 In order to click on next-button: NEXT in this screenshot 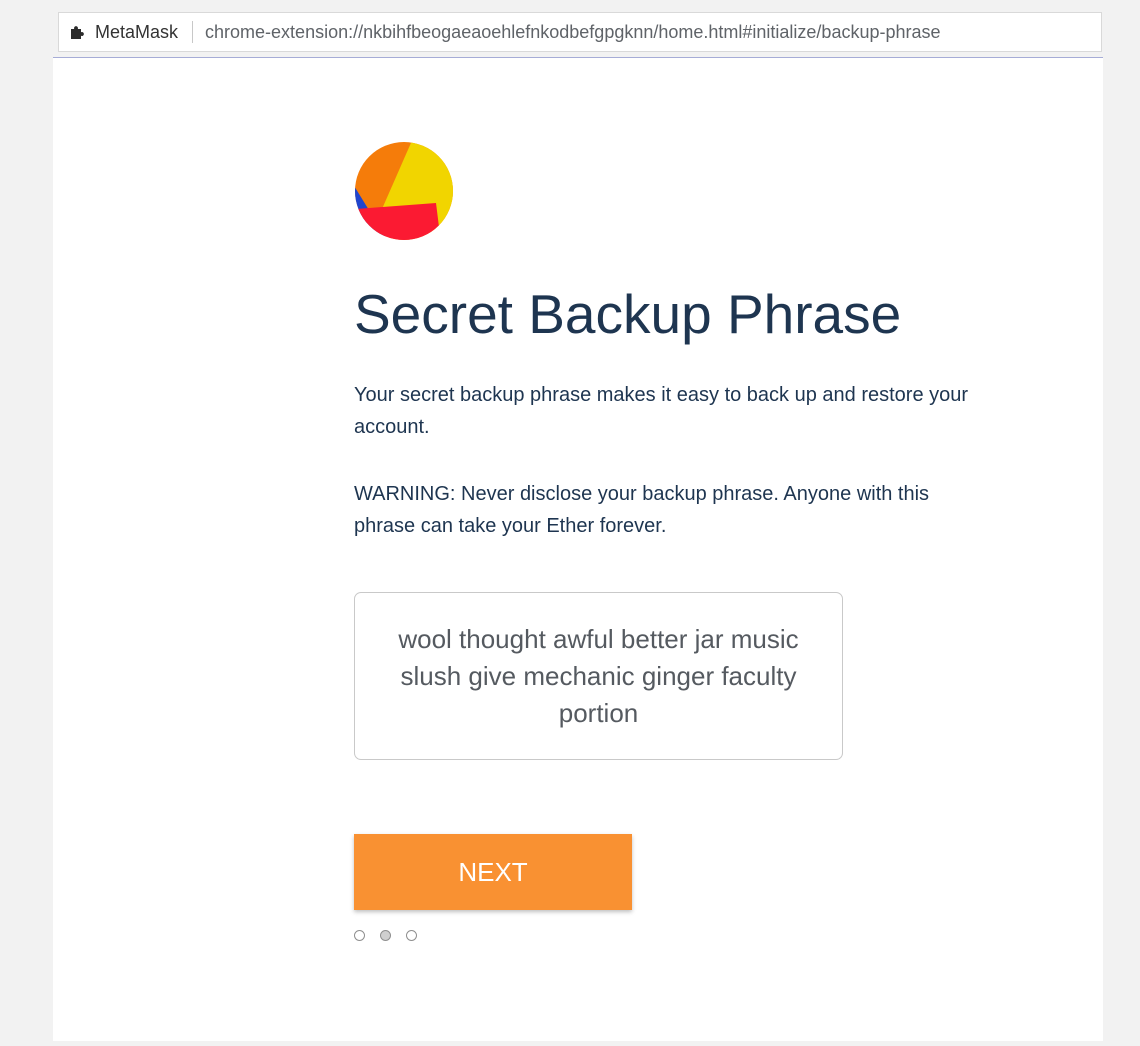, I will do `click(493, 872)`.